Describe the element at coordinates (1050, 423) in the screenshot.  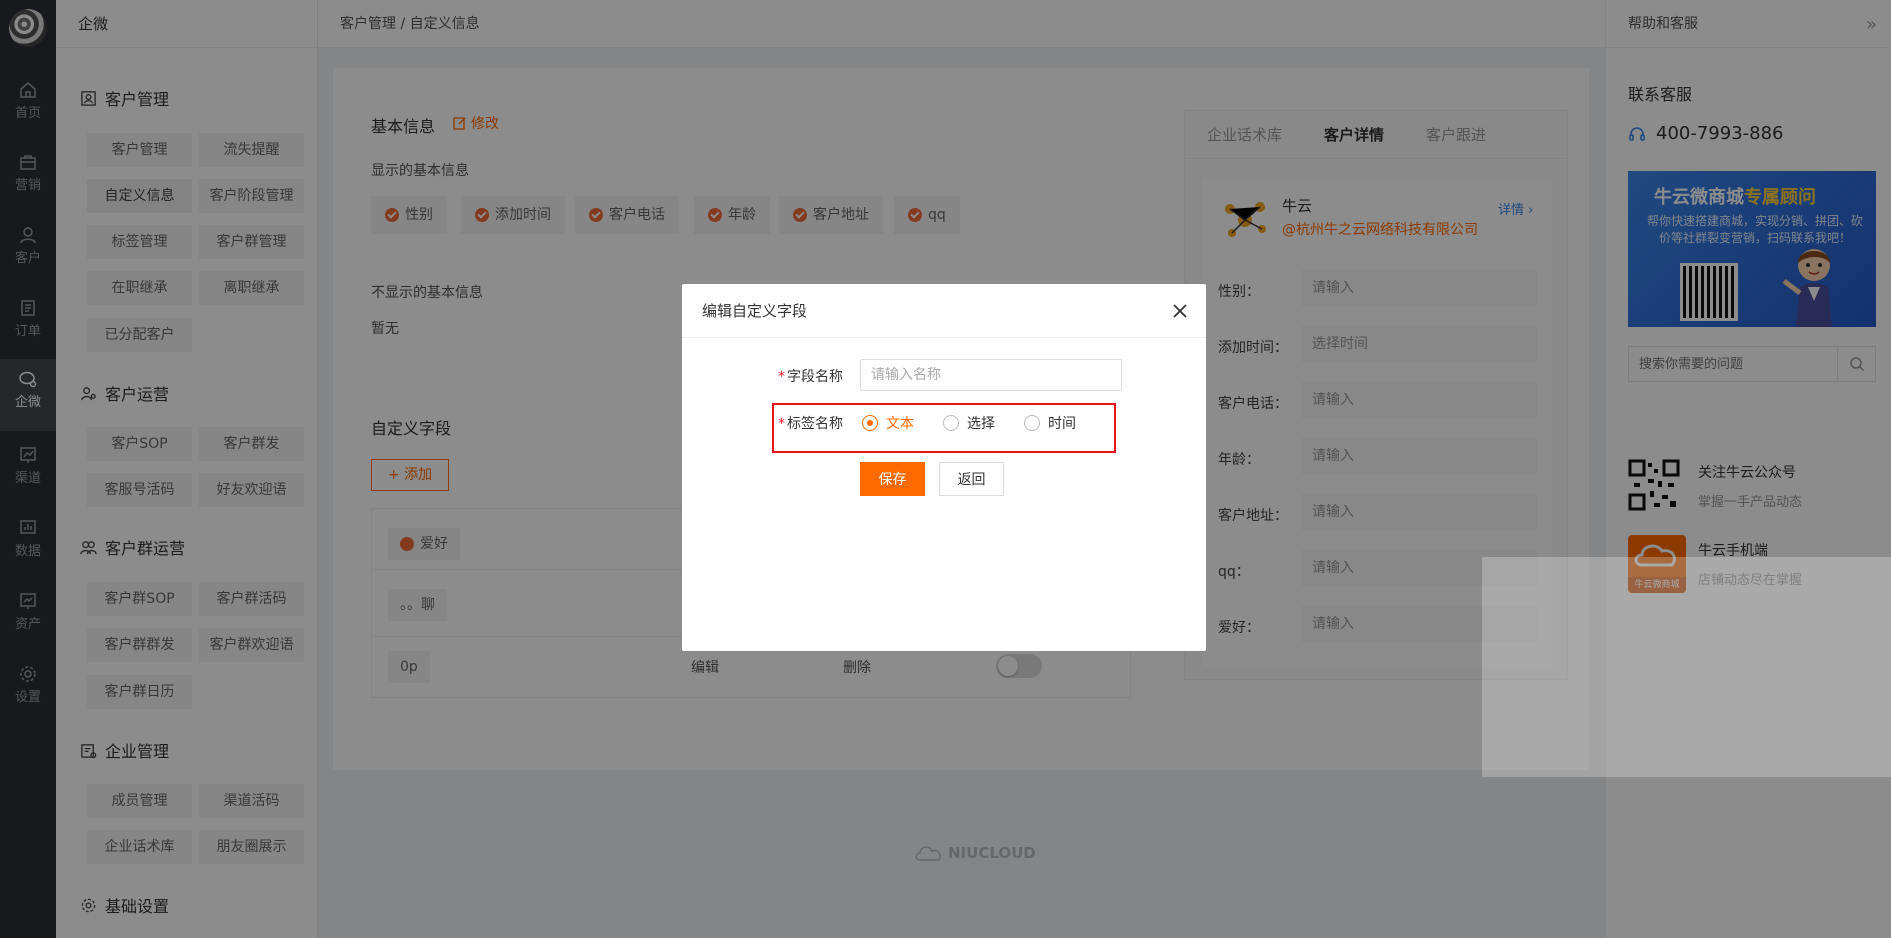
I see `radio-time: 时间` at that location.